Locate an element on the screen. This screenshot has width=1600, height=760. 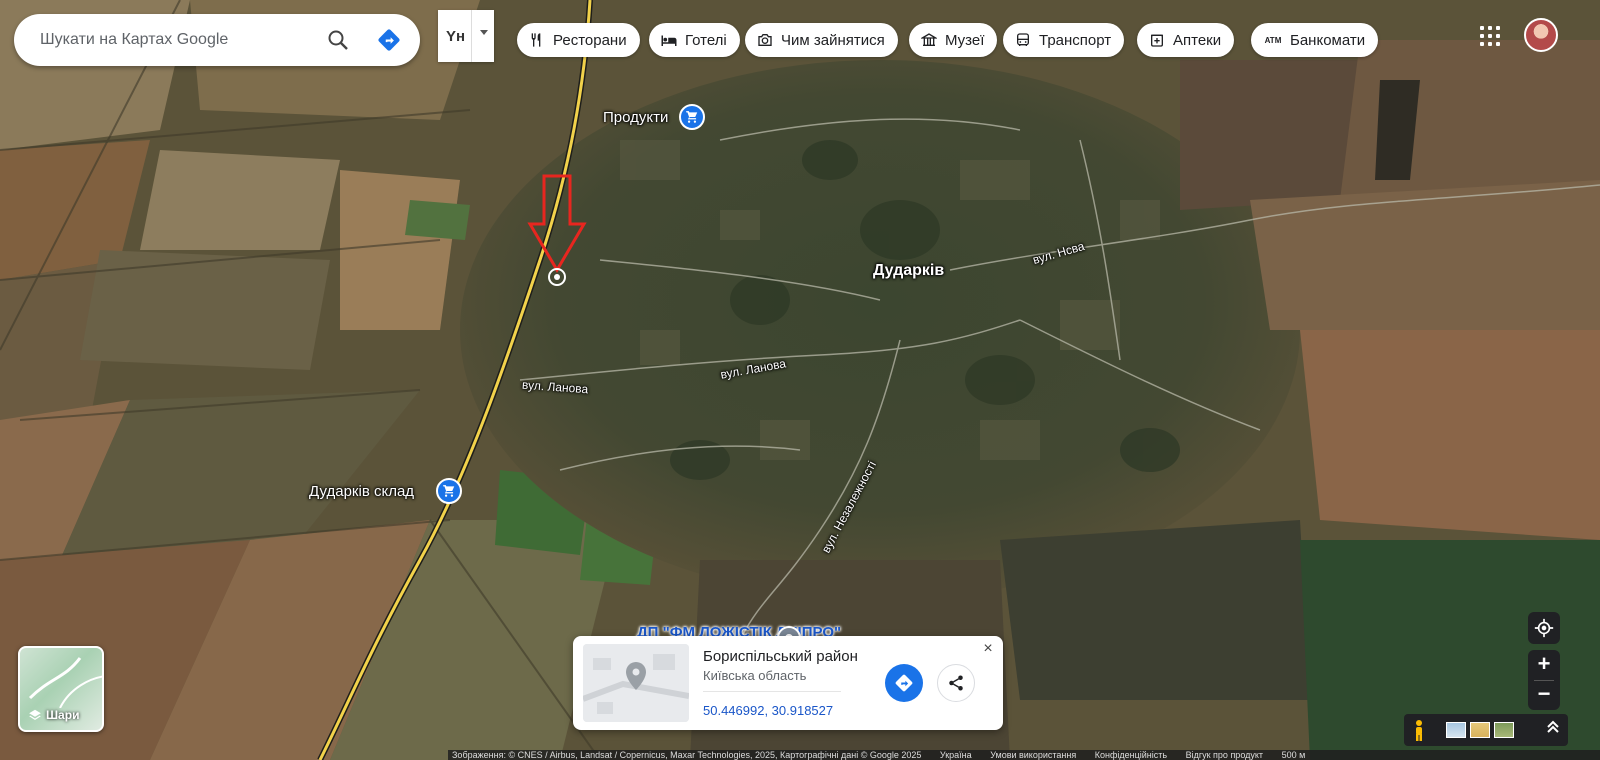
share-button is located at coordinates (956, 683).